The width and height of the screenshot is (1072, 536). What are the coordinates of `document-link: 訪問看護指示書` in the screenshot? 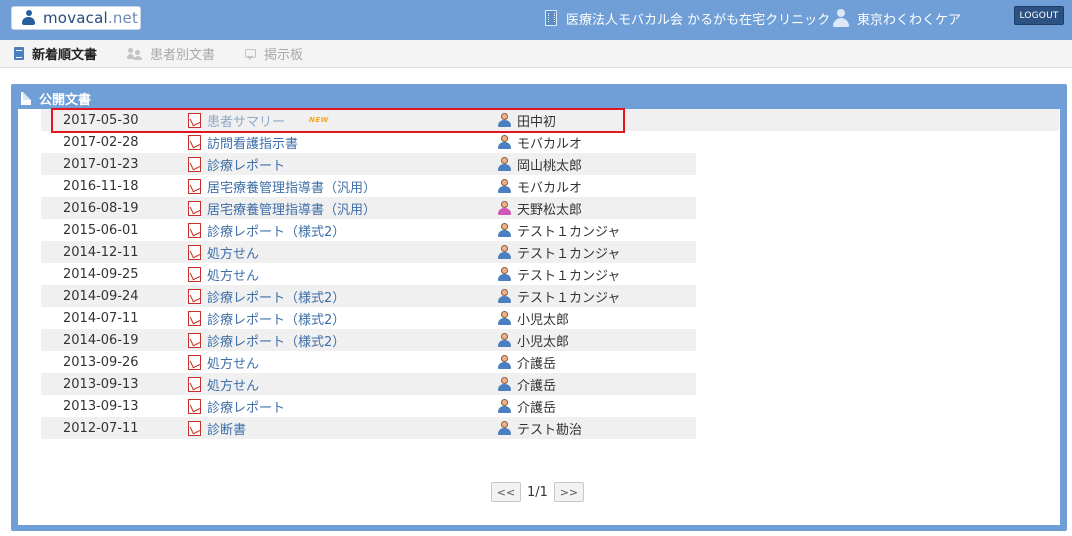 It's located at (252, 142).